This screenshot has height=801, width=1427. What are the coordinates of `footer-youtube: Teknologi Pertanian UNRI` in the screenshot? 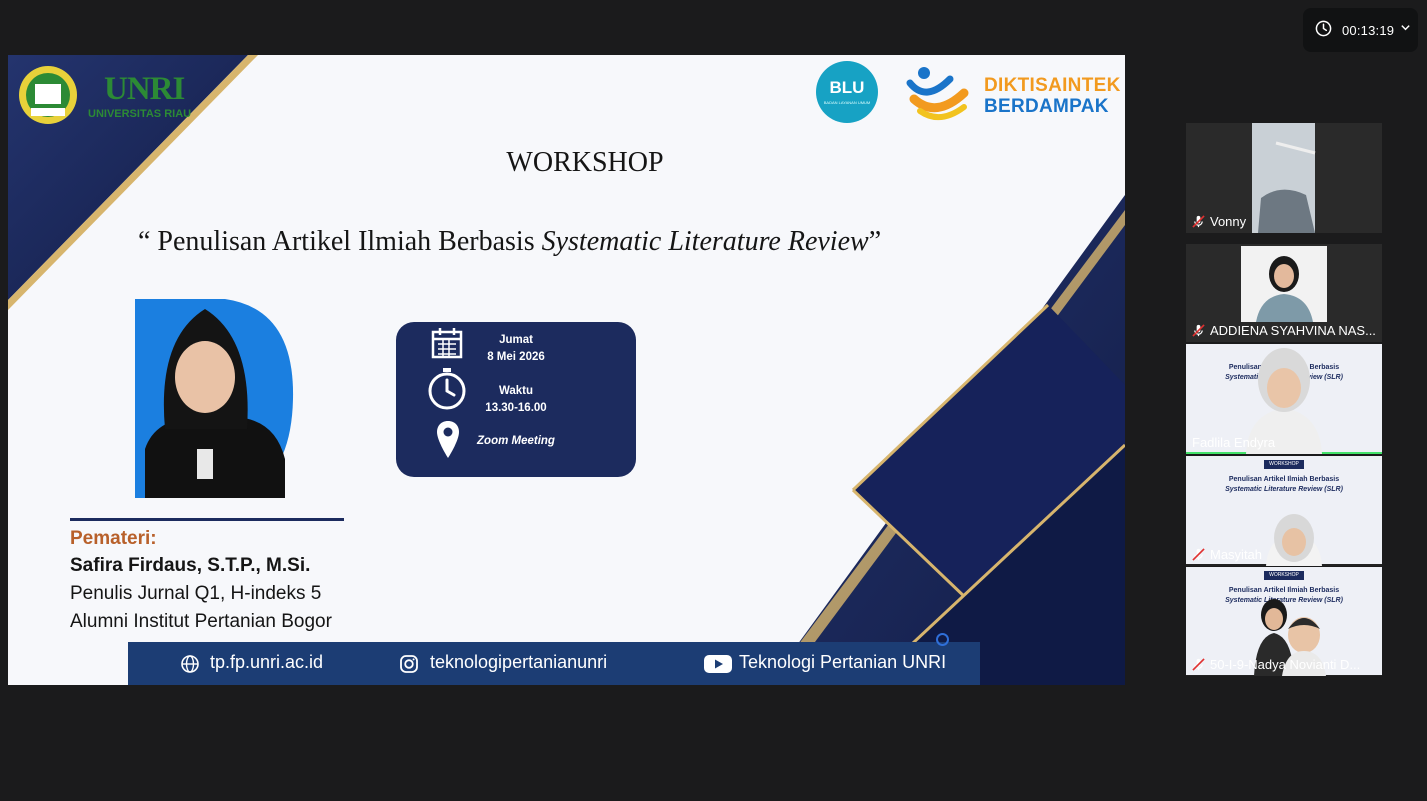 It's located at (843, 662).